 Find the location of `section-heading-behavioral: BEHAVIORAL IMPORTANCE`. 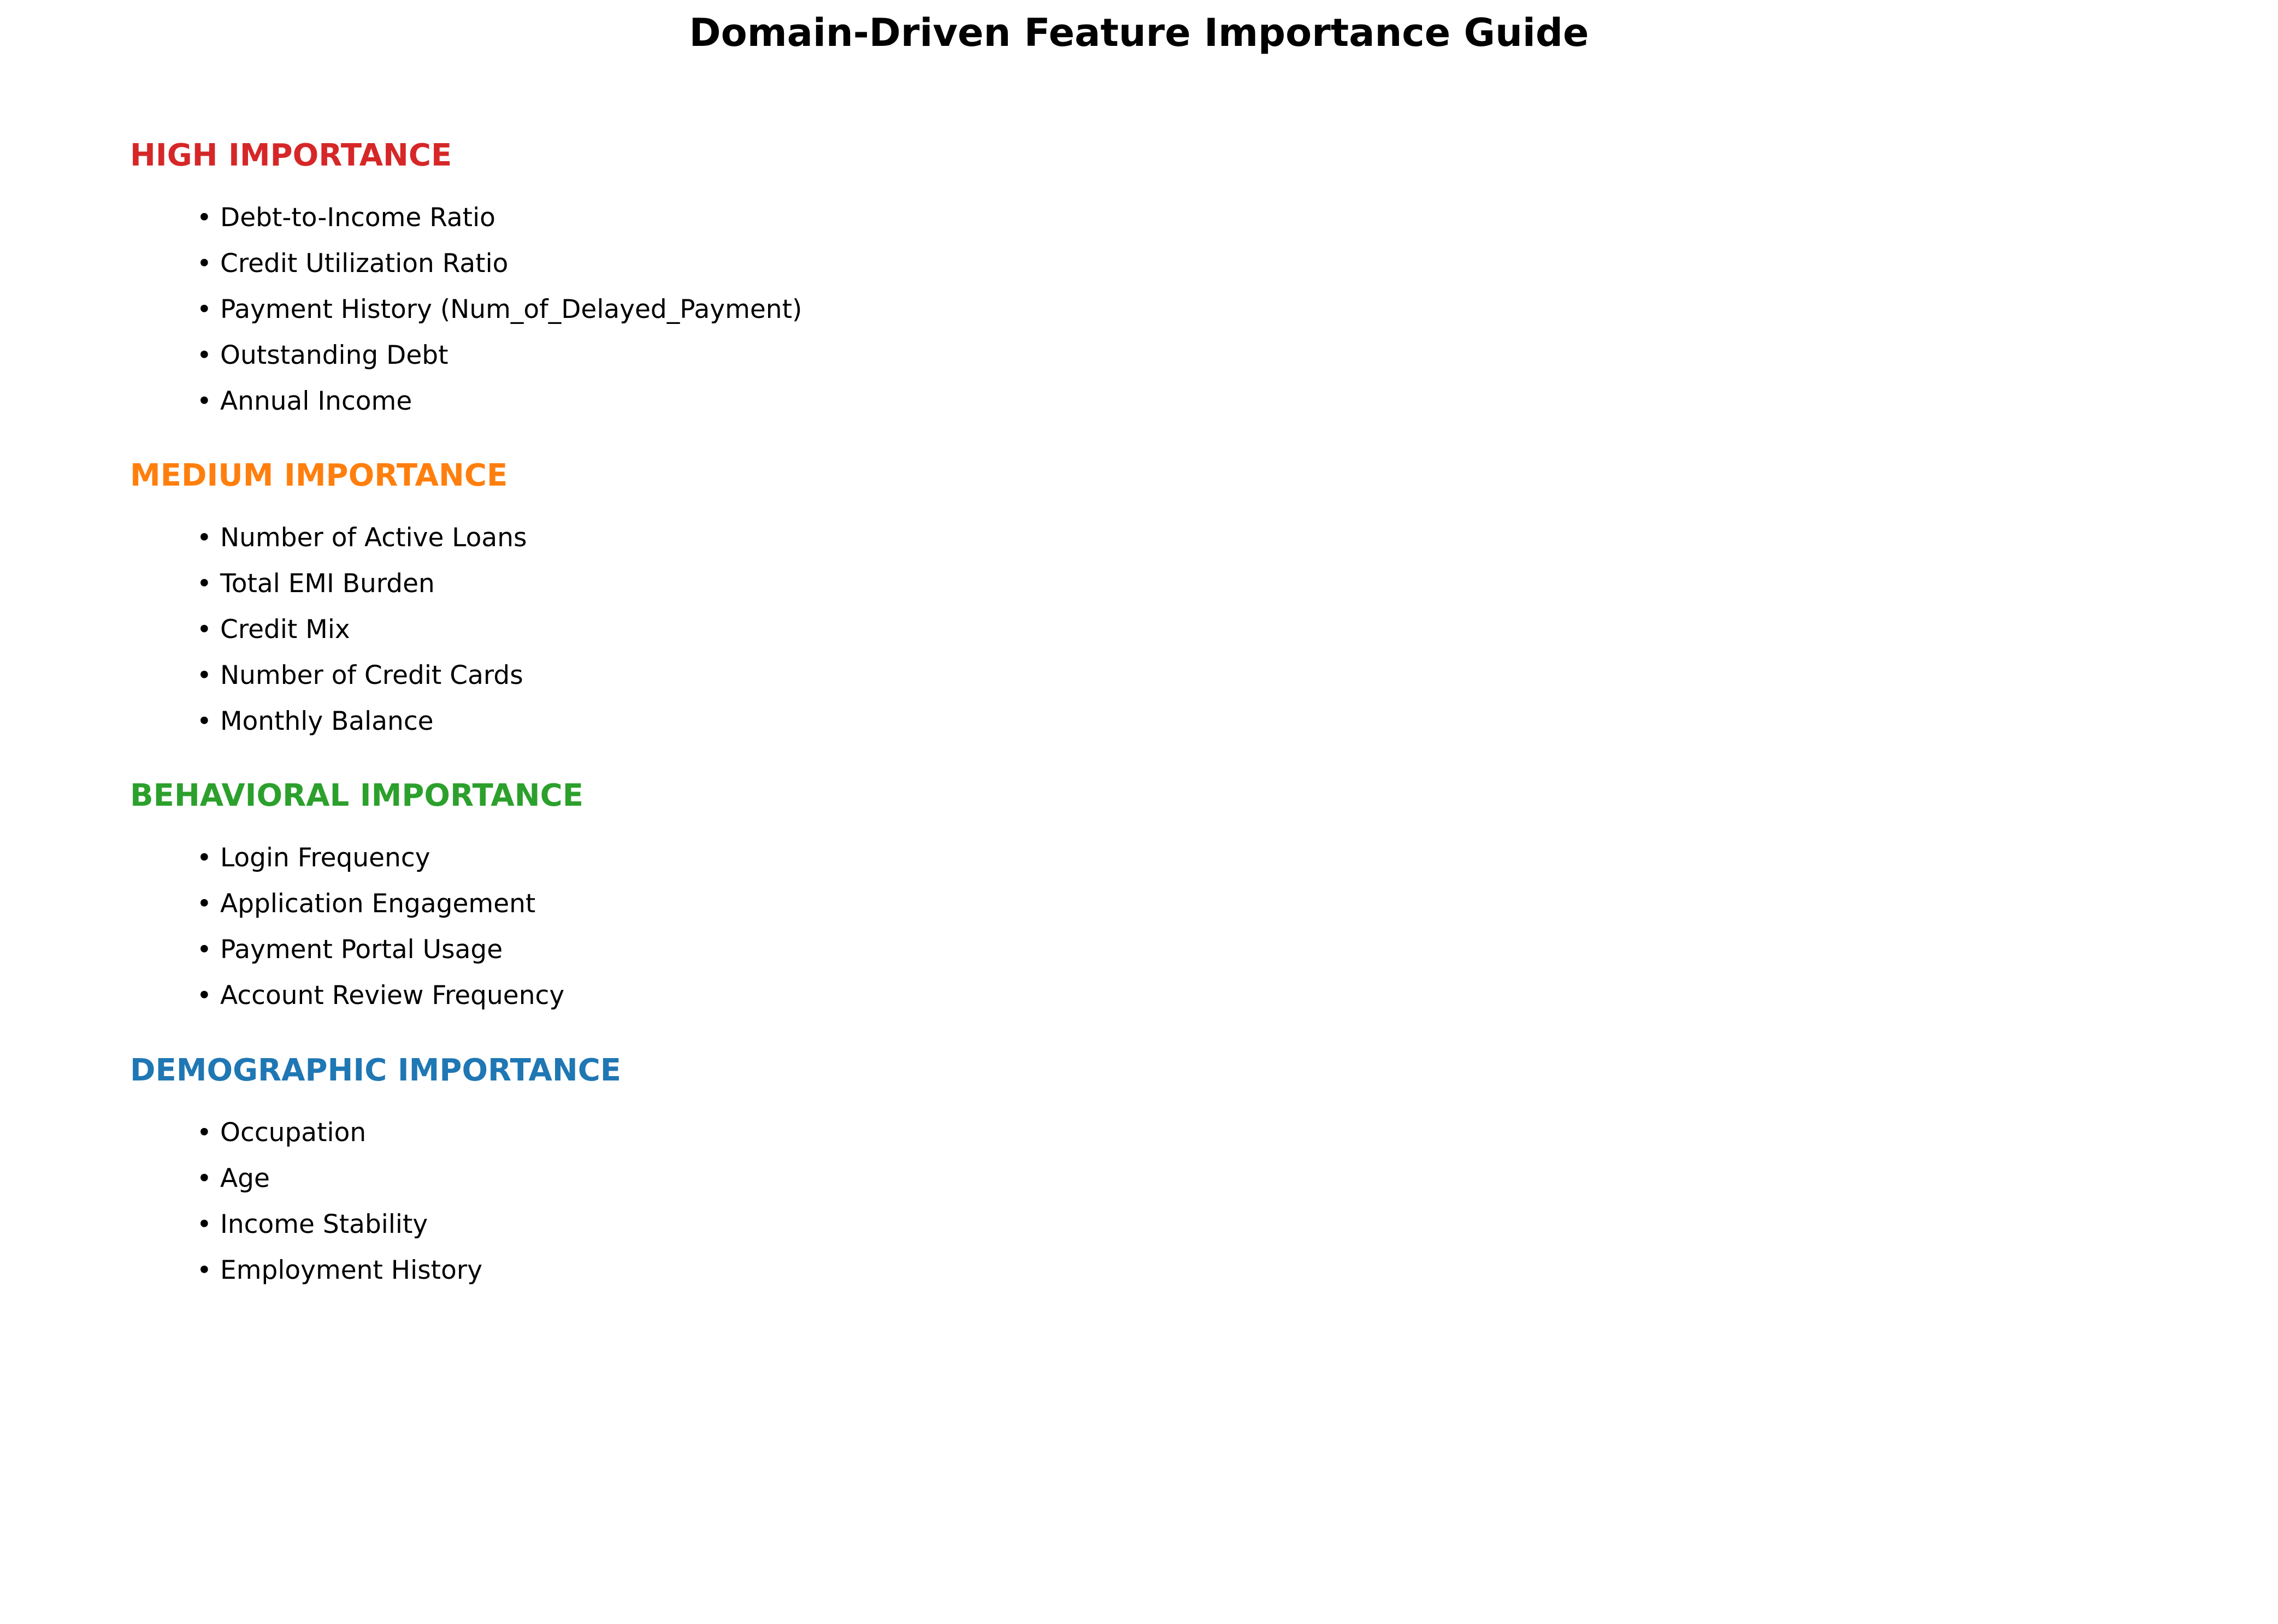

section-heading-behavioral: BEHAVIORAL IMPORTANCE is located at coordinates (356, 795).